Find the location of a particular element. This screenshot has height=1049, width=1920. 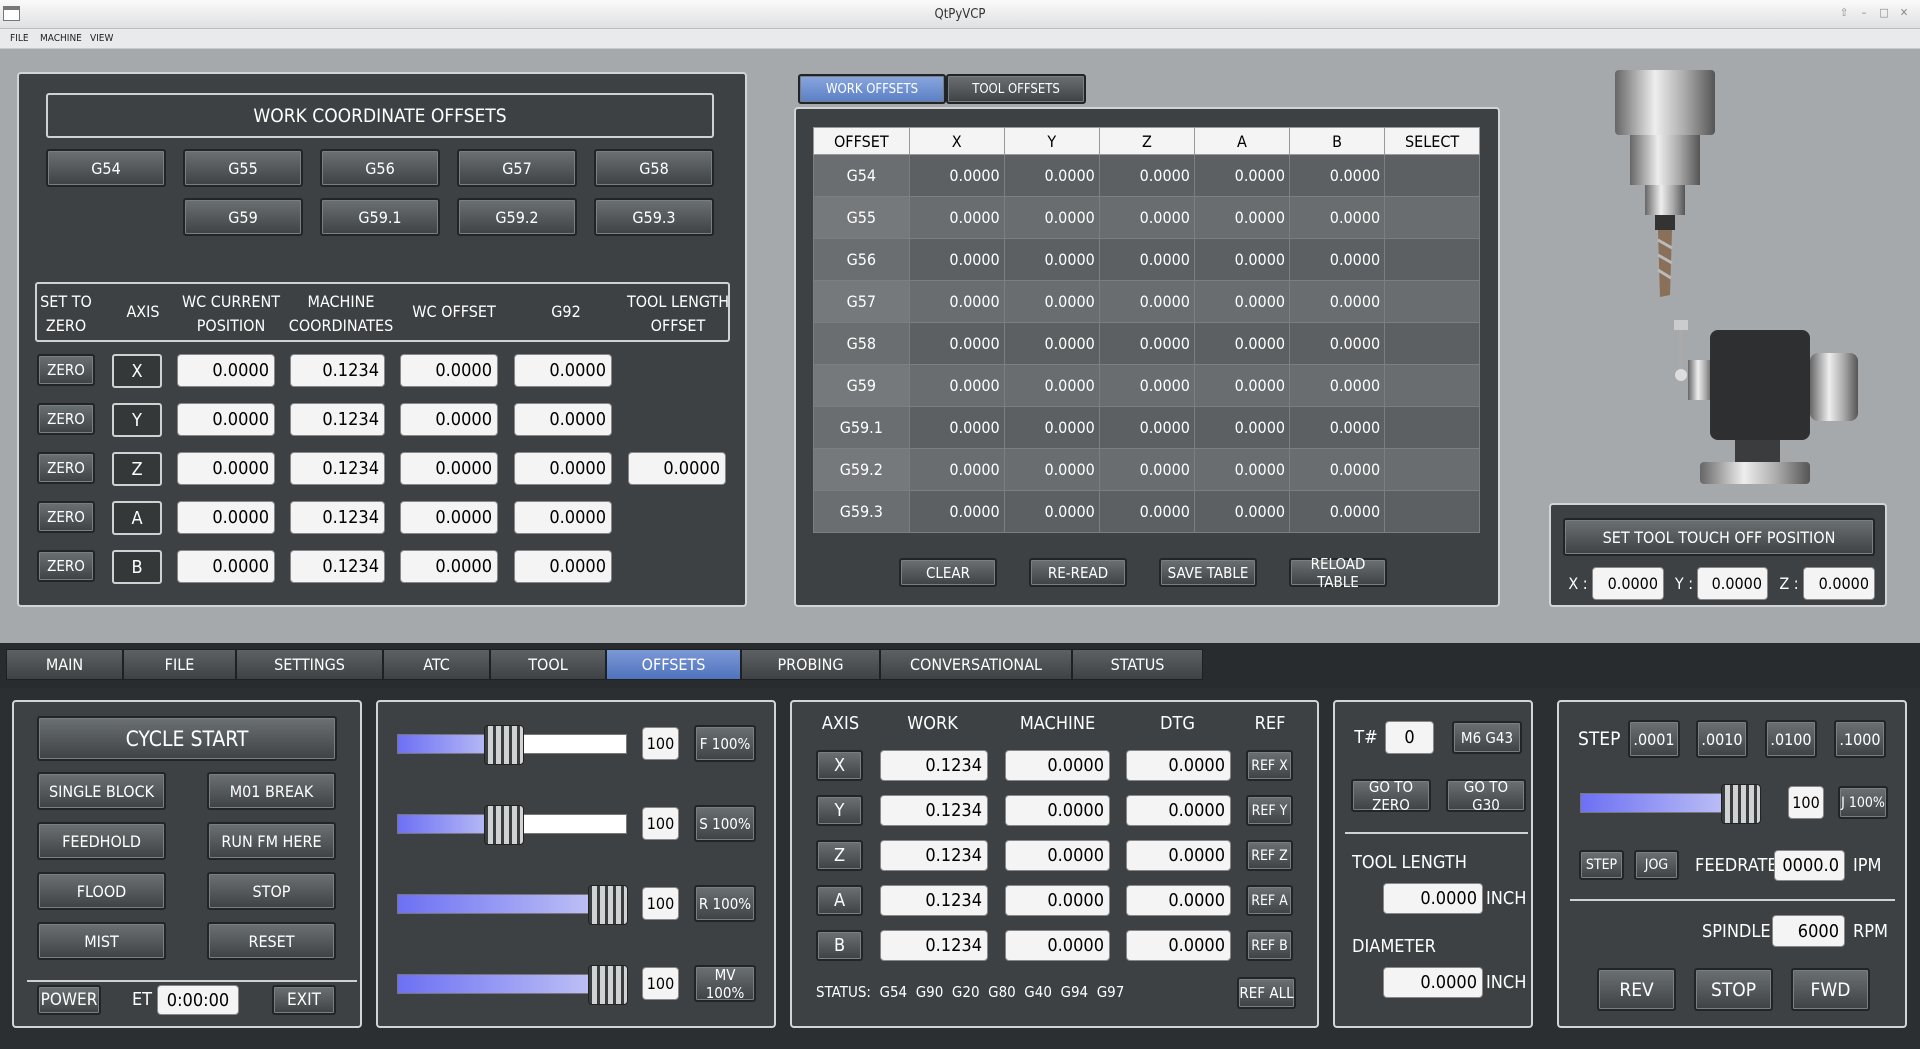

wco-button-g59-3: G59.3 is located at coordinates (654, 217).